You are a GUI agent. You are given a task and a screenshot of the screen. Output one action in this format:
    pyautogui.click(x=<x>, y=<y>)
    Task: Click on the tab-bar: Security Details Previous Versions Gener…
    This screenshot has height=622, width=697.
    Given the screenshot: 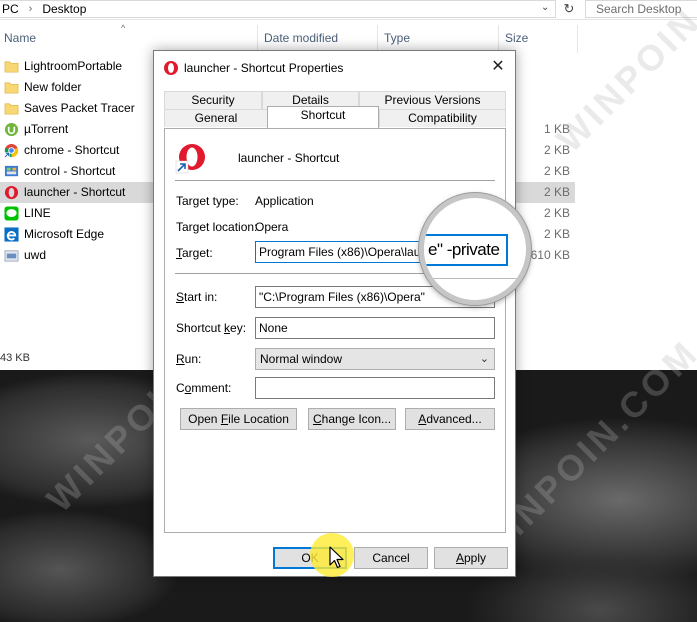 What is the action you would take?
    pyautogui.click(x=335, y=111)
    